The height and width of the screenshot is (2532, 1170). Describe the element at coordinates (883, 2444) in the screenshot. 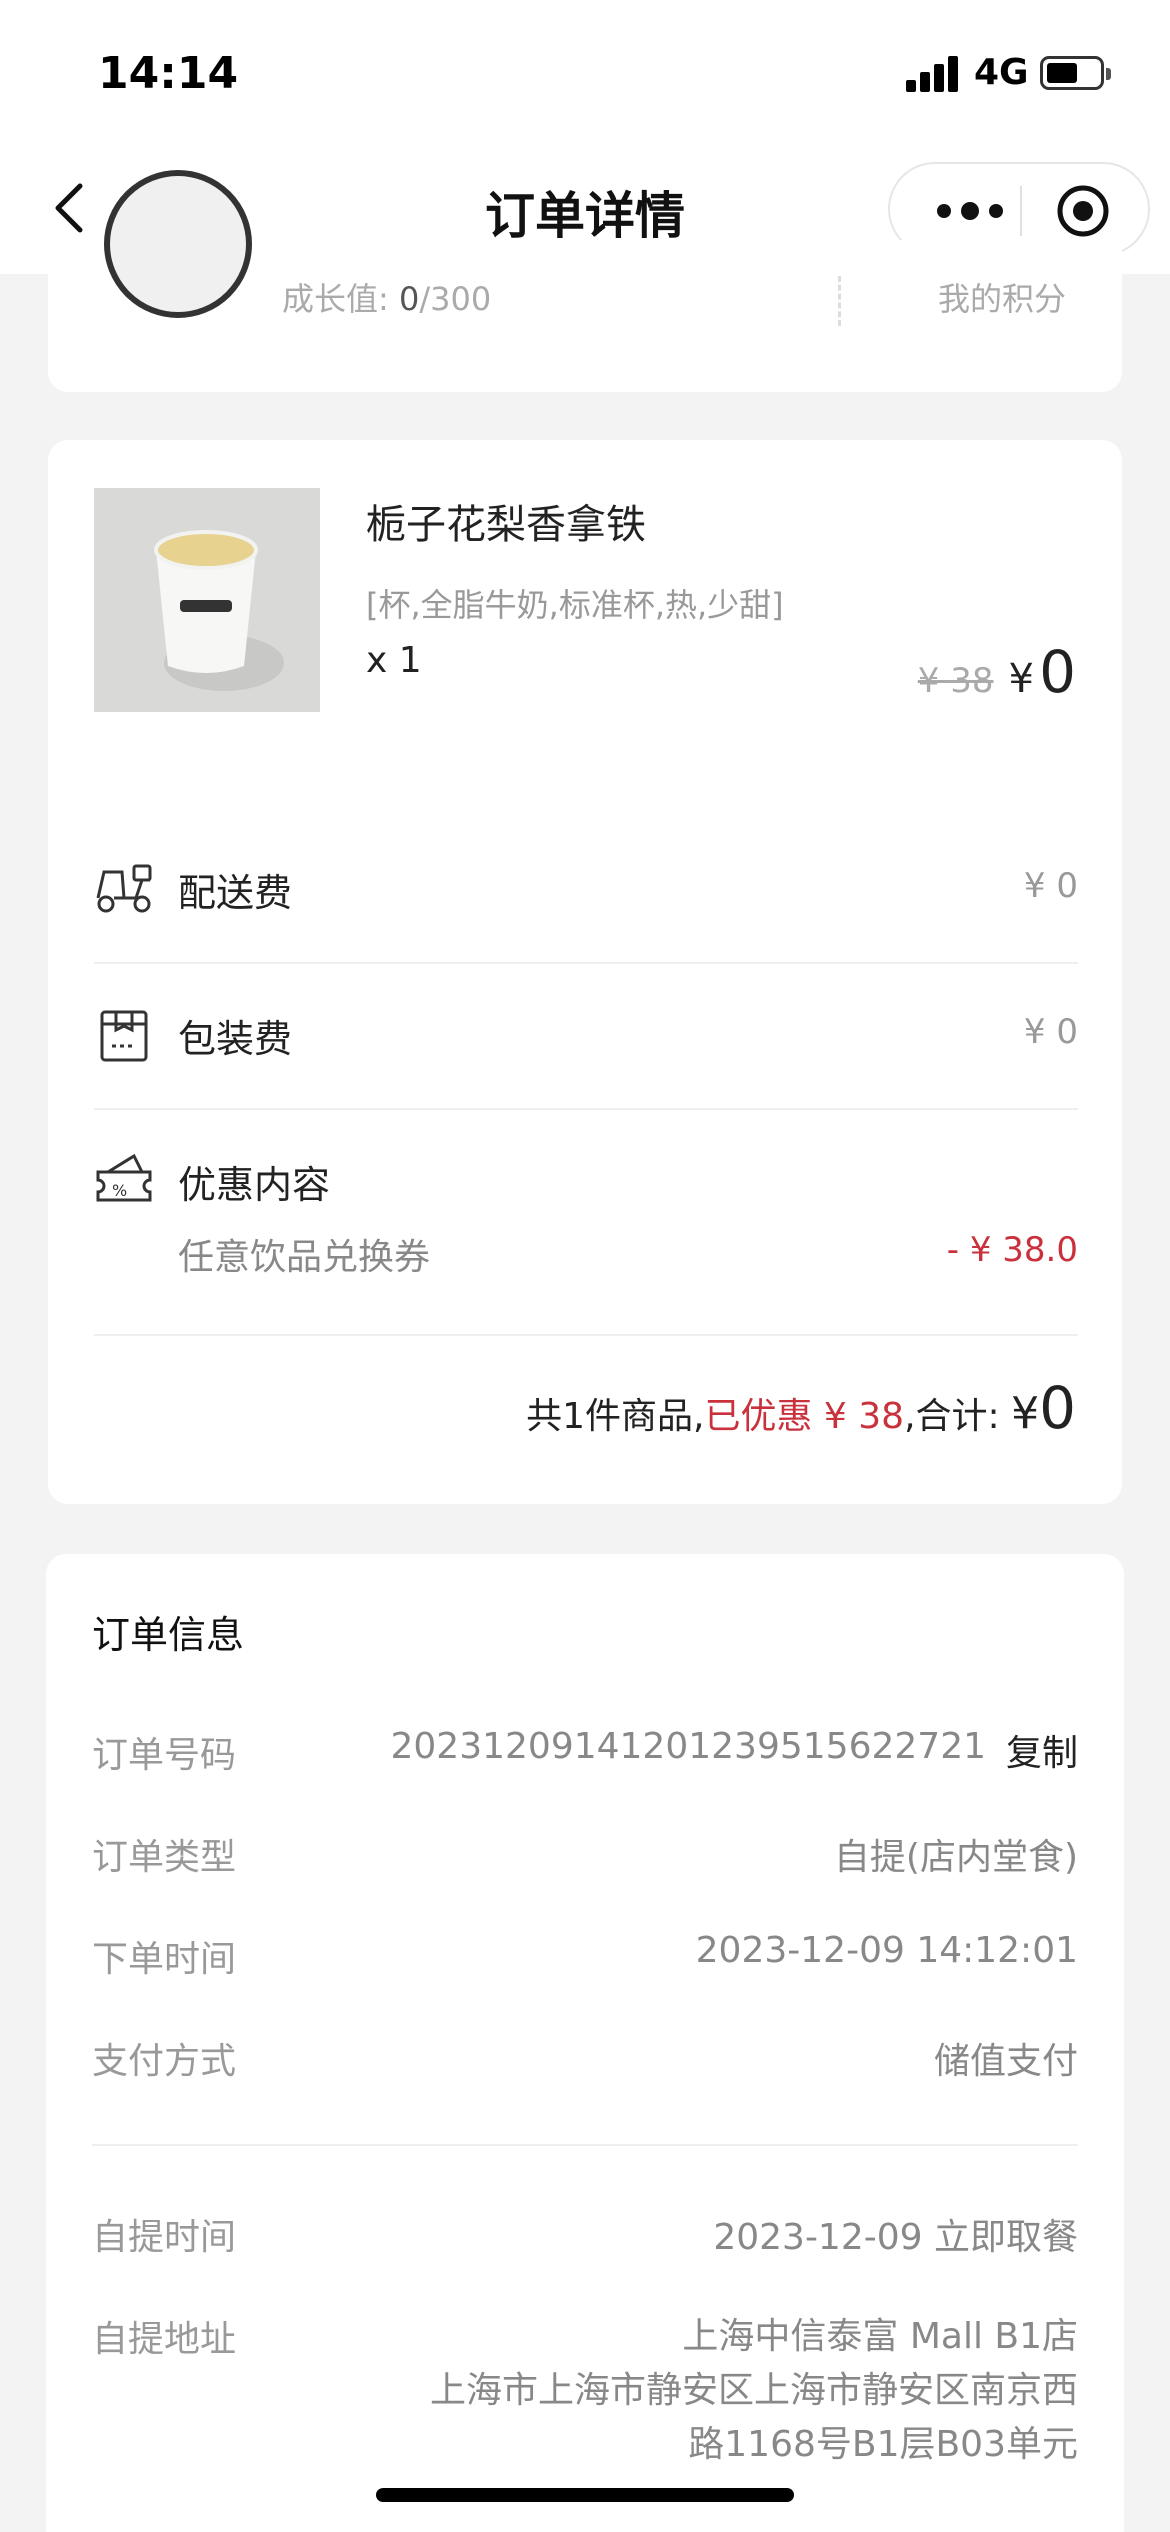

I see `address-line: 路1168号B1层B03单元` at that location.